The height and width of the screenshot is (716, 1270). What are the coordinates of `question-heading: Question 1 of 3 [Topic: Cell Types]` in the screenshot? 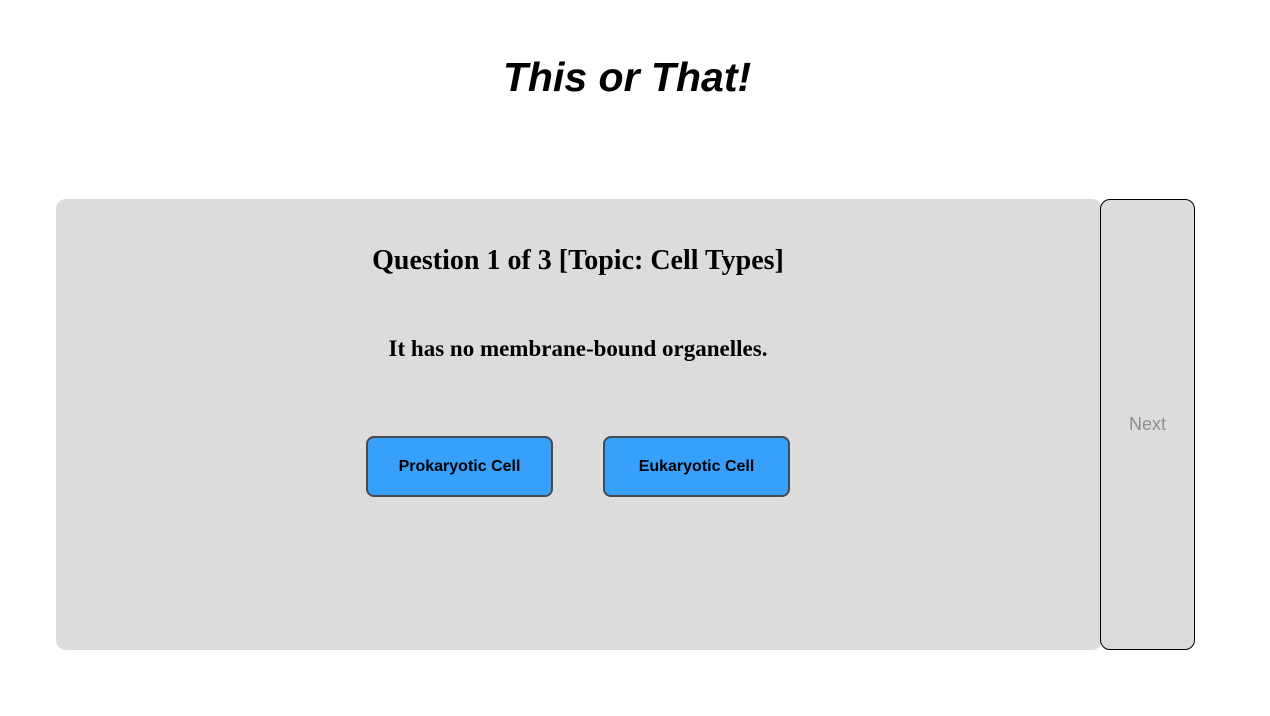 It's located at (578, 260).